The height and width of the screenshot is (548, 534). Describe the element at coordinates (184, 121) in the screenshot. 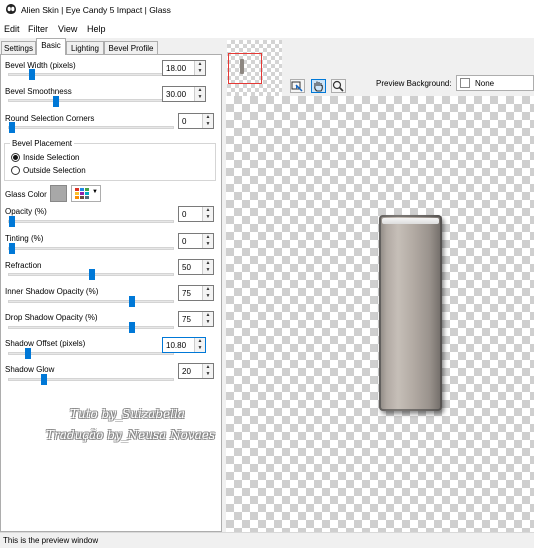

I see `round-corners-value: 0` at that location.